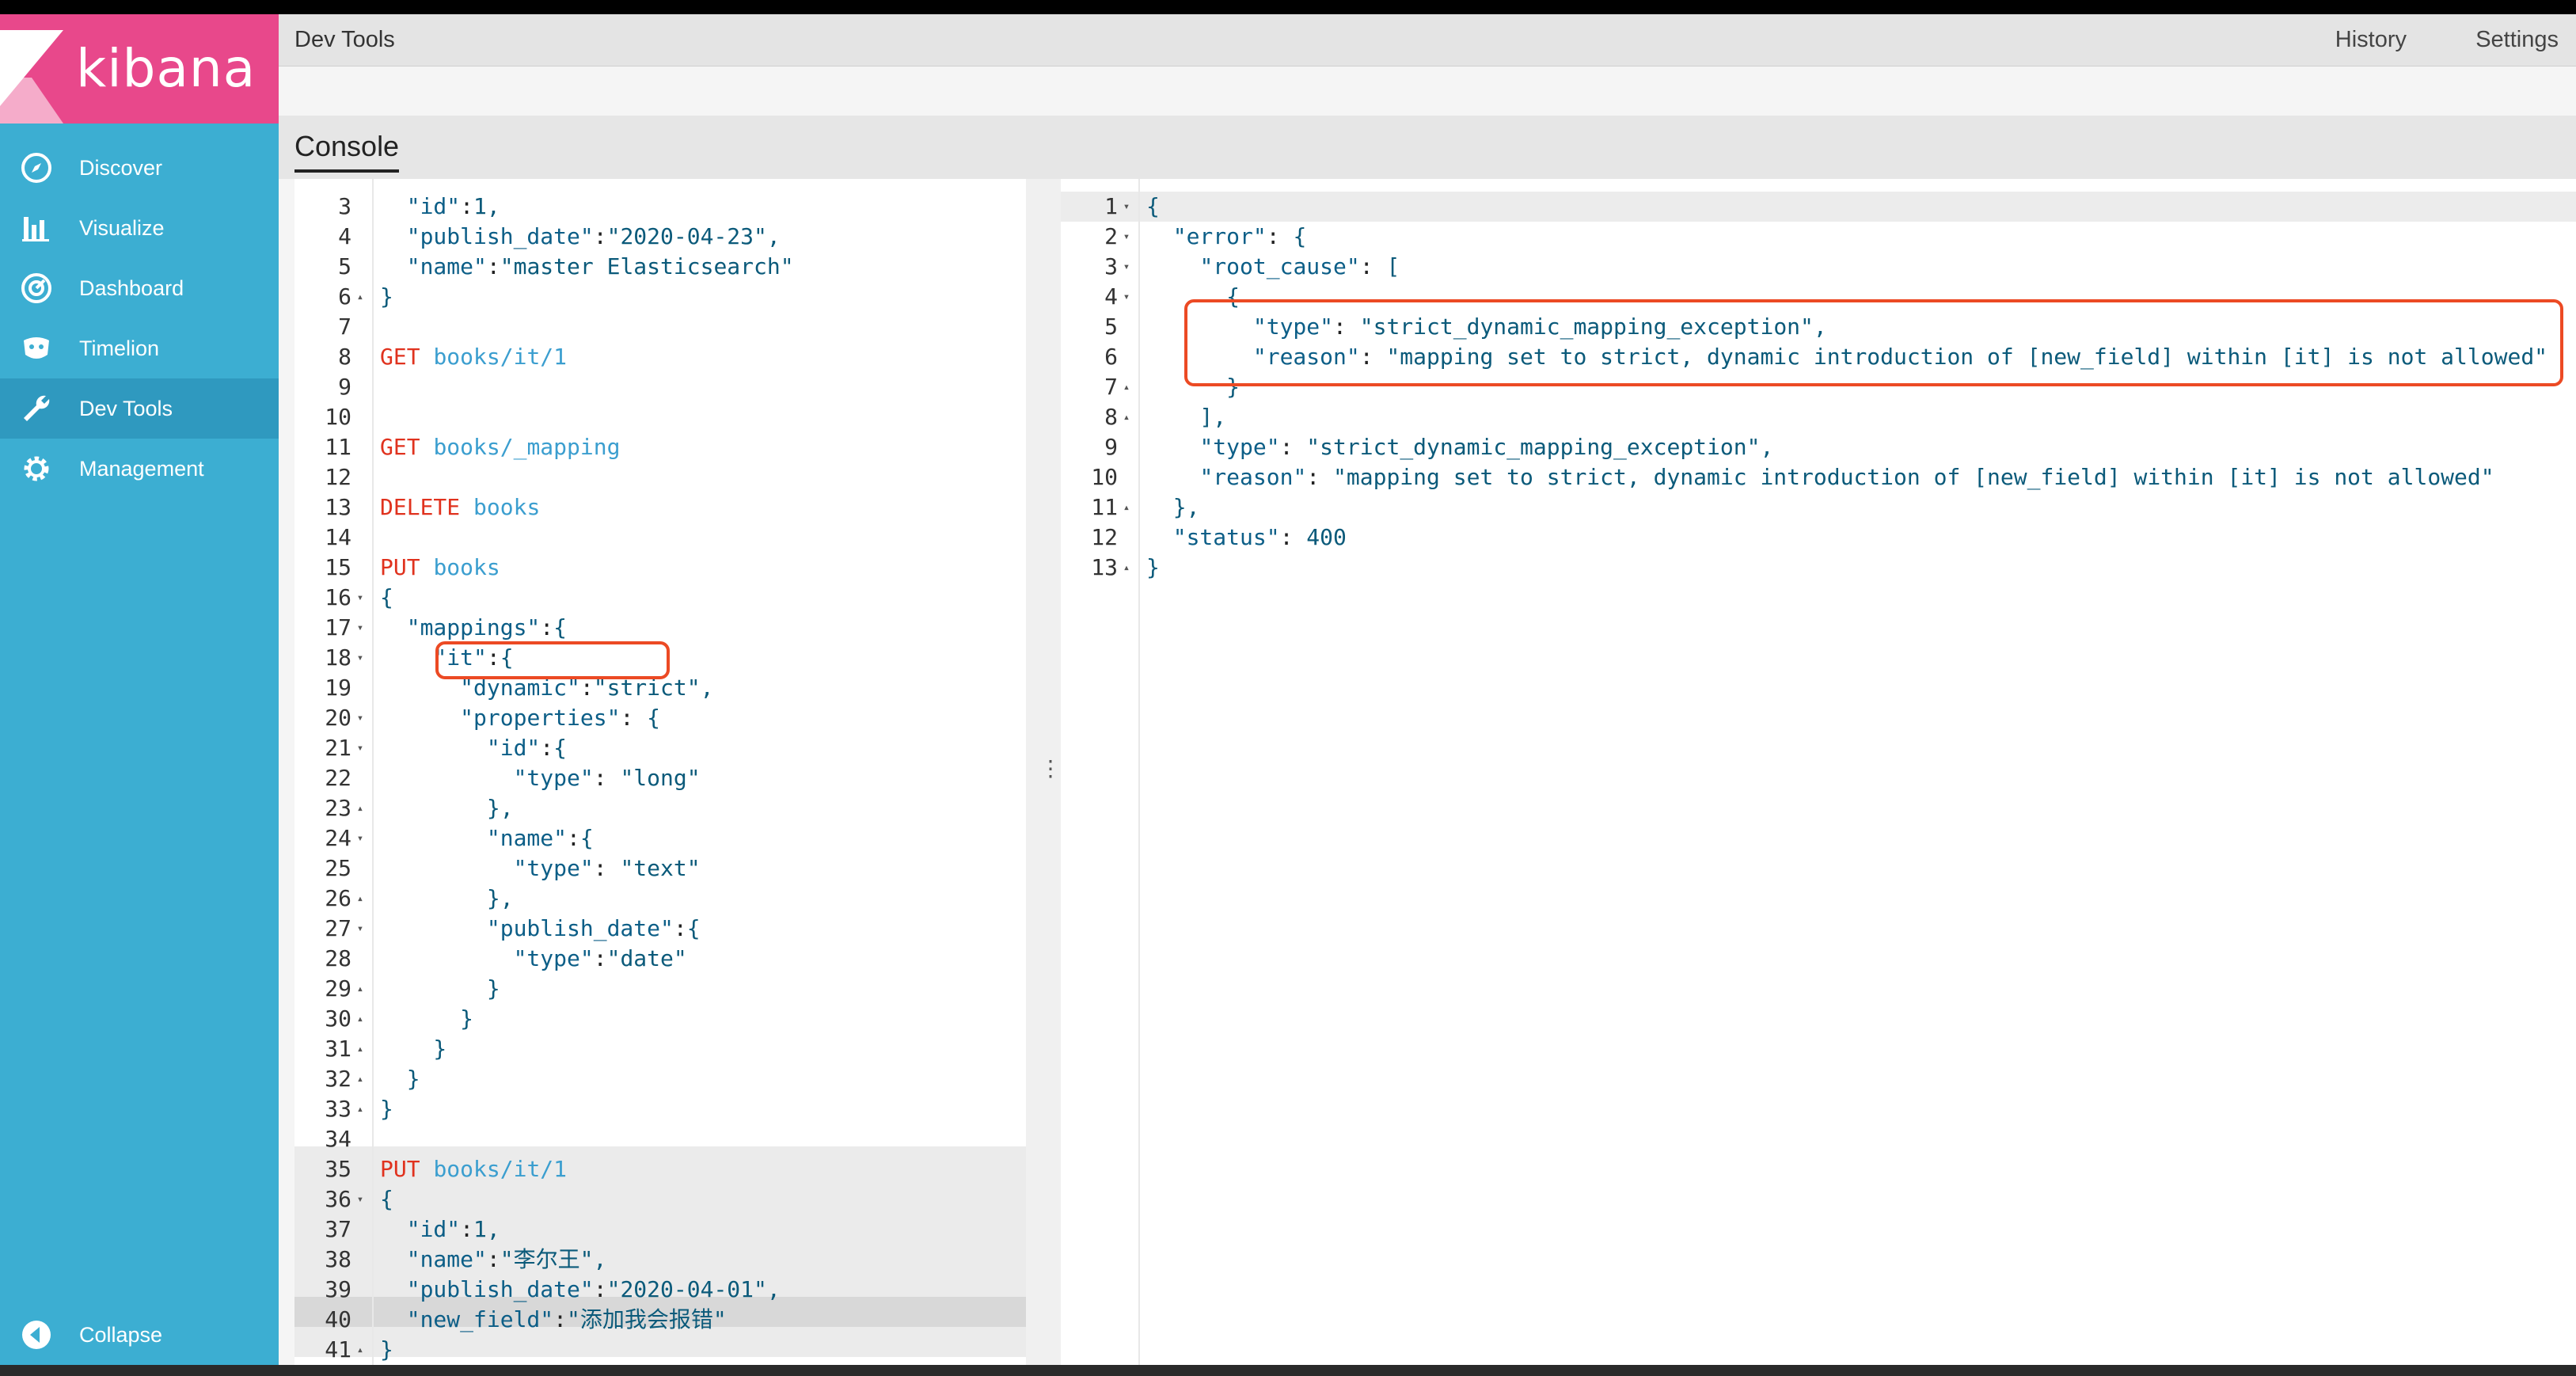 The image size is (2576, 1376). What do you see at coordinates (1819, 417) in the screenshot?
I see `response_editor-line: 8 ▴ ],` at bounding box center [1819, 417].